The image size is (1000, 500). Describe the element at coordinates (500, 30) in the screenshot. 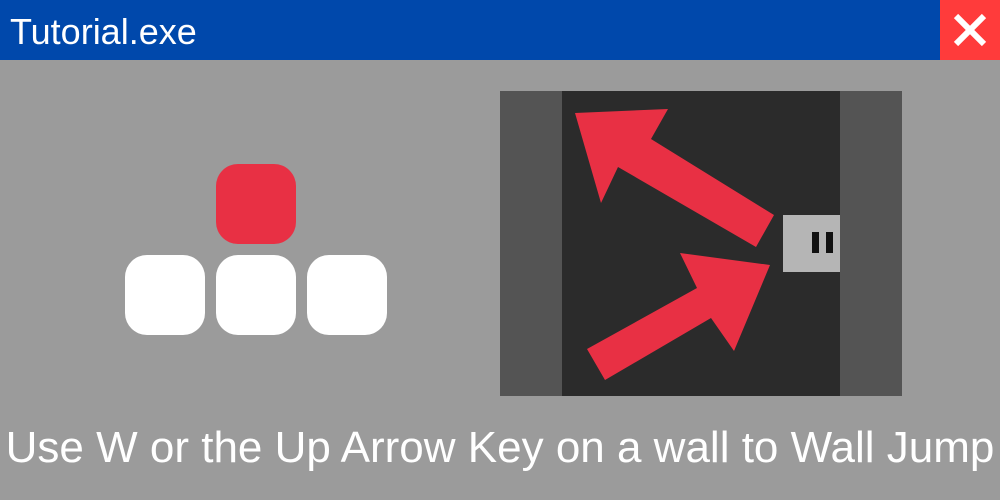

I see `title-bar: Tutorial.exe` at that location.